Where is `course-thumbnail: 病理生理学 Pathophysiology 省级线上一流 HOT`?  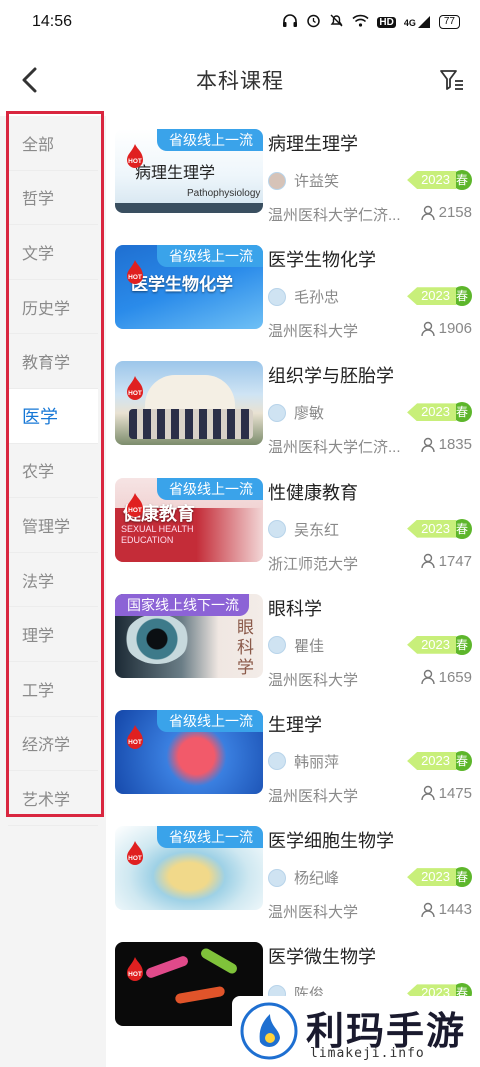
course-thumbnail: 病理生理学 Pathophysiology 省级线上一流 HOT is located at coordinates (189, 171).